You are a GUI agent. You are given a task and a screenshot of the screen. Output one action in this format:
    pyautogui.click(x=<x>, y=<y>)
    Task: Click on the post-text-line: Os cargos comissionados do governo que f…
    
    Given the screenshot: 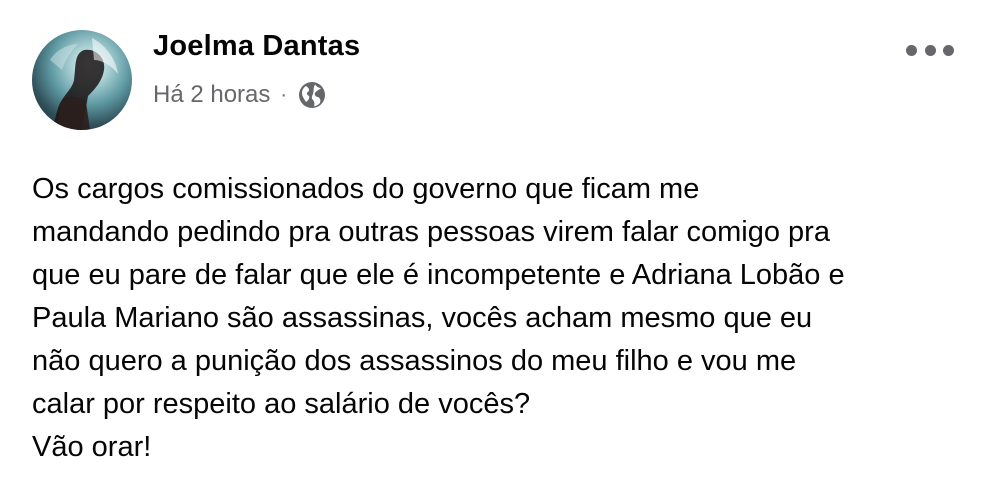 What is the action you would take?
    pyautogui.click(x=366, y=189)
    